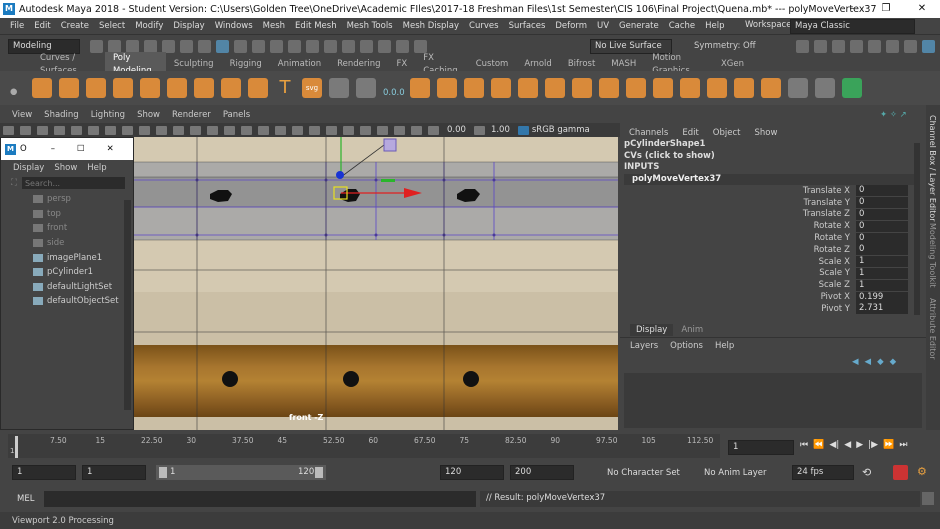  I want to click on auto-key-icon, so click(900, 472).